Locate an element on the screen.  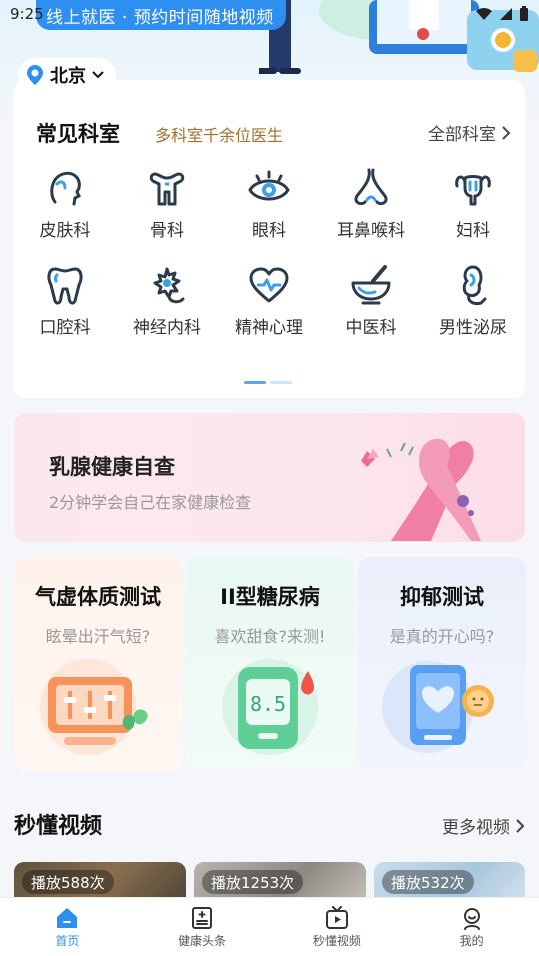
nav-home: 首页 is located at coordinates (67, 927).